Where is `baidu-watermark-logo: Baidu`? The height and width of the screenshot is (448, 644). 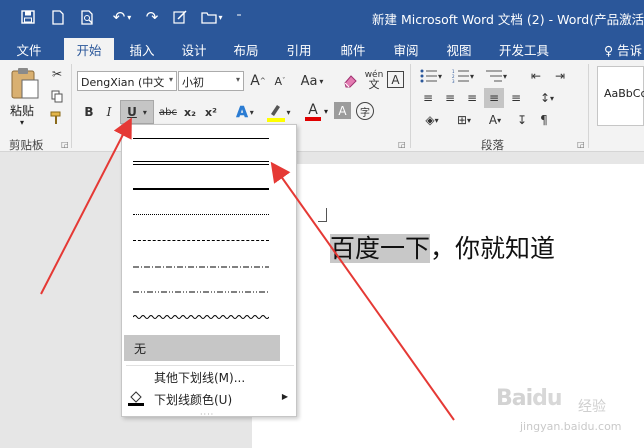 baidu-watermark-logo: Baidu is located at coordinates (529, 398).